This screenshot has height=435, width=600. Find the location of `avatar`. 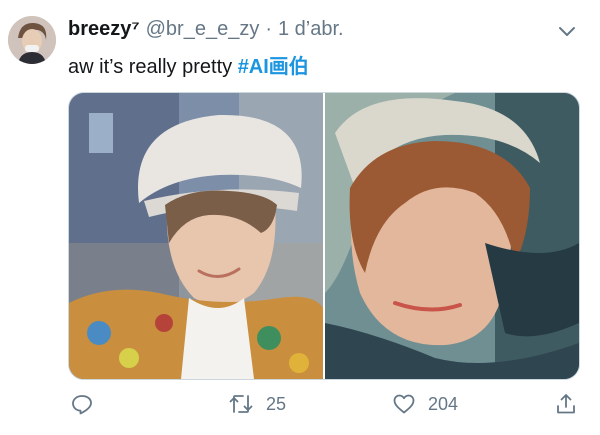

avatar is located at coordinates (32, 40).